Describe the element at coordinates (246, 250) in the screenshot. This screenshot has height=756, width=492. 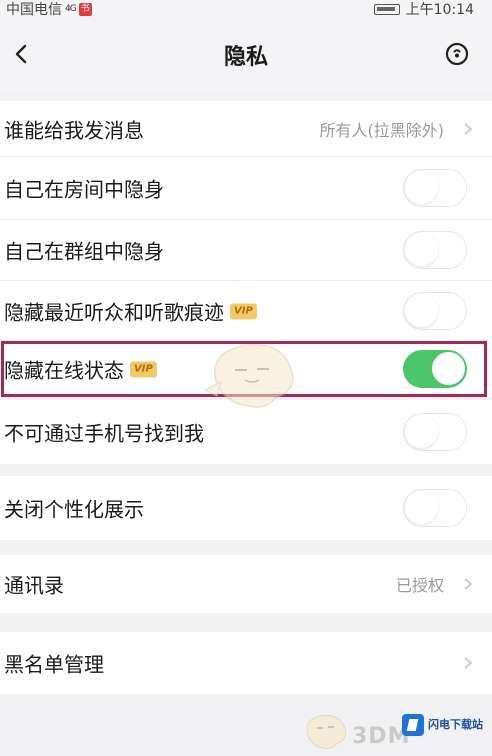
I see `settings-row-group-invisible: 自己在群组中隐身` at that location.